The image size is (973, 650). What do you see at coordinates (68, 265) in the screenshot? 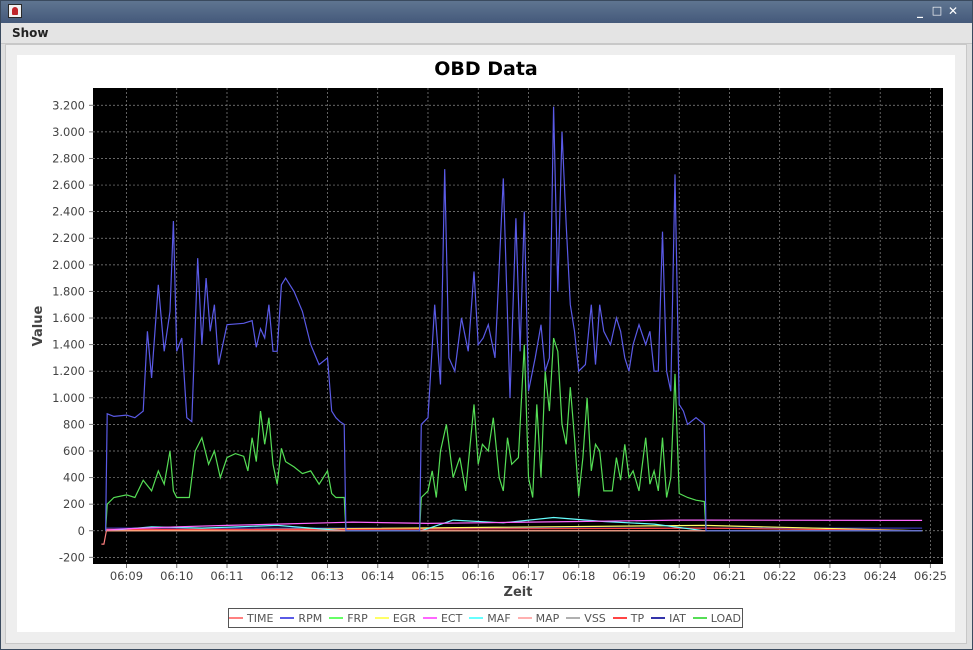
I see `y-tick-label: 2.000` at bounding box center [68, 265].